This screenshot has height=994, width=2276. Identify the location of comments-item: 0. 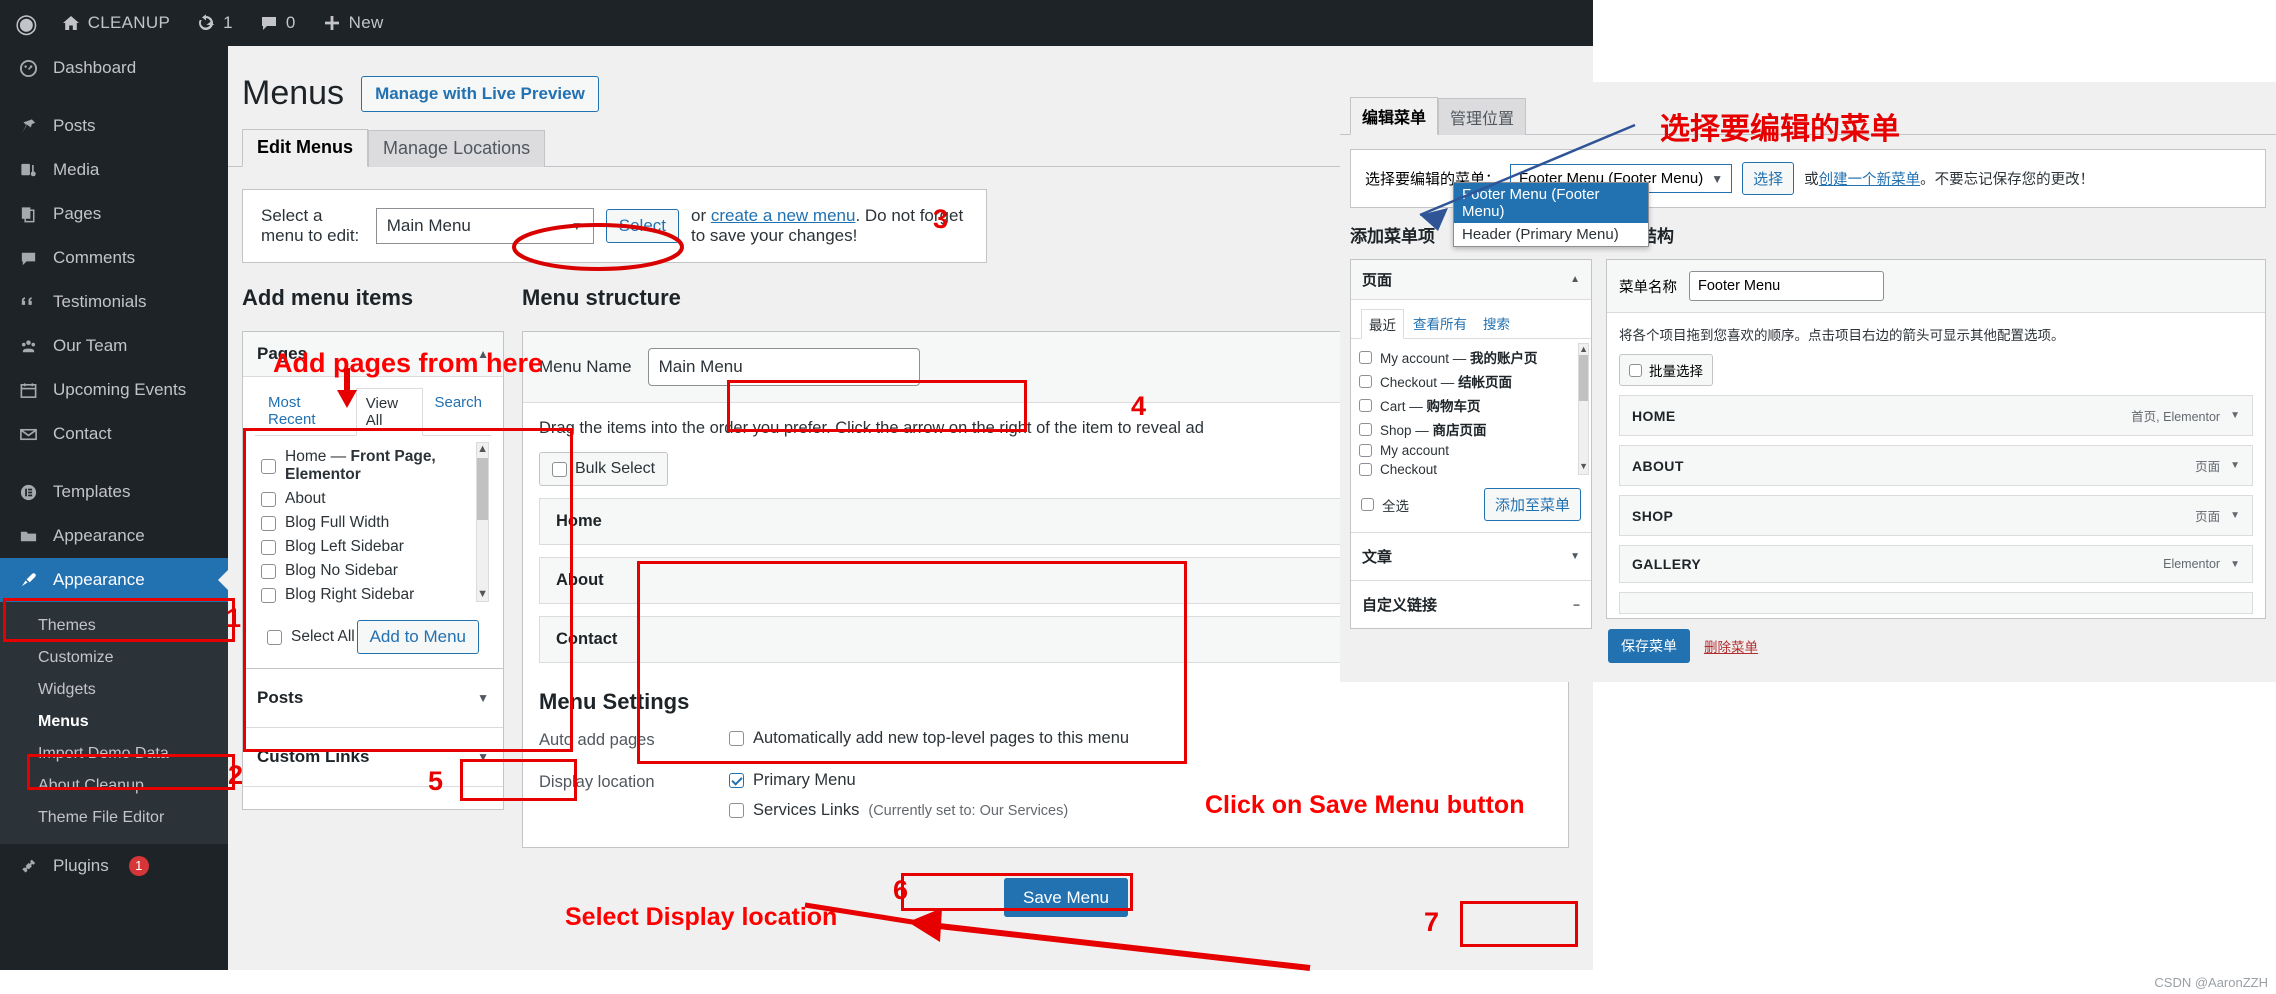
(277, 23).